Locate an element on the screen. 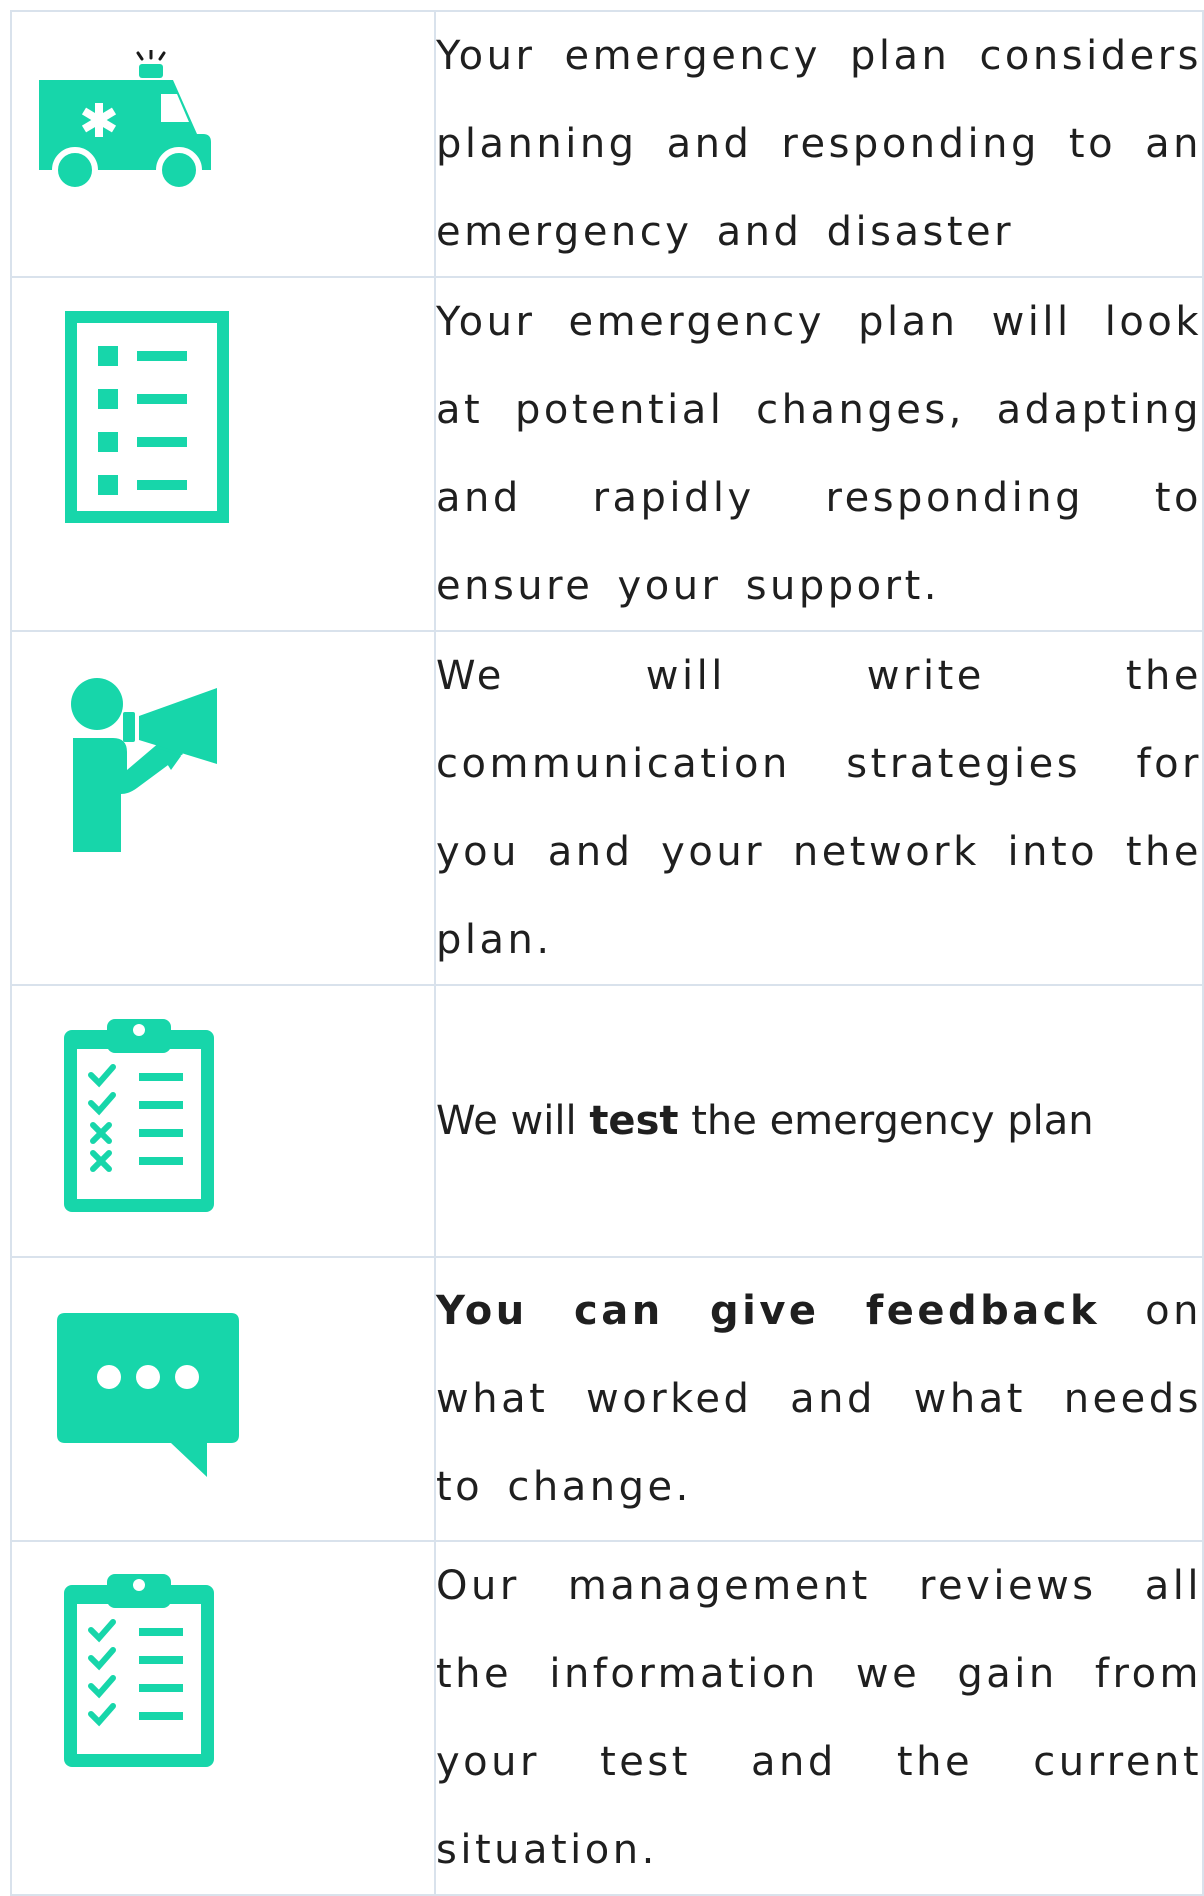 This screenshot has width=1204, height=1896. ambulance-icon is located at coordinates (125, 120).